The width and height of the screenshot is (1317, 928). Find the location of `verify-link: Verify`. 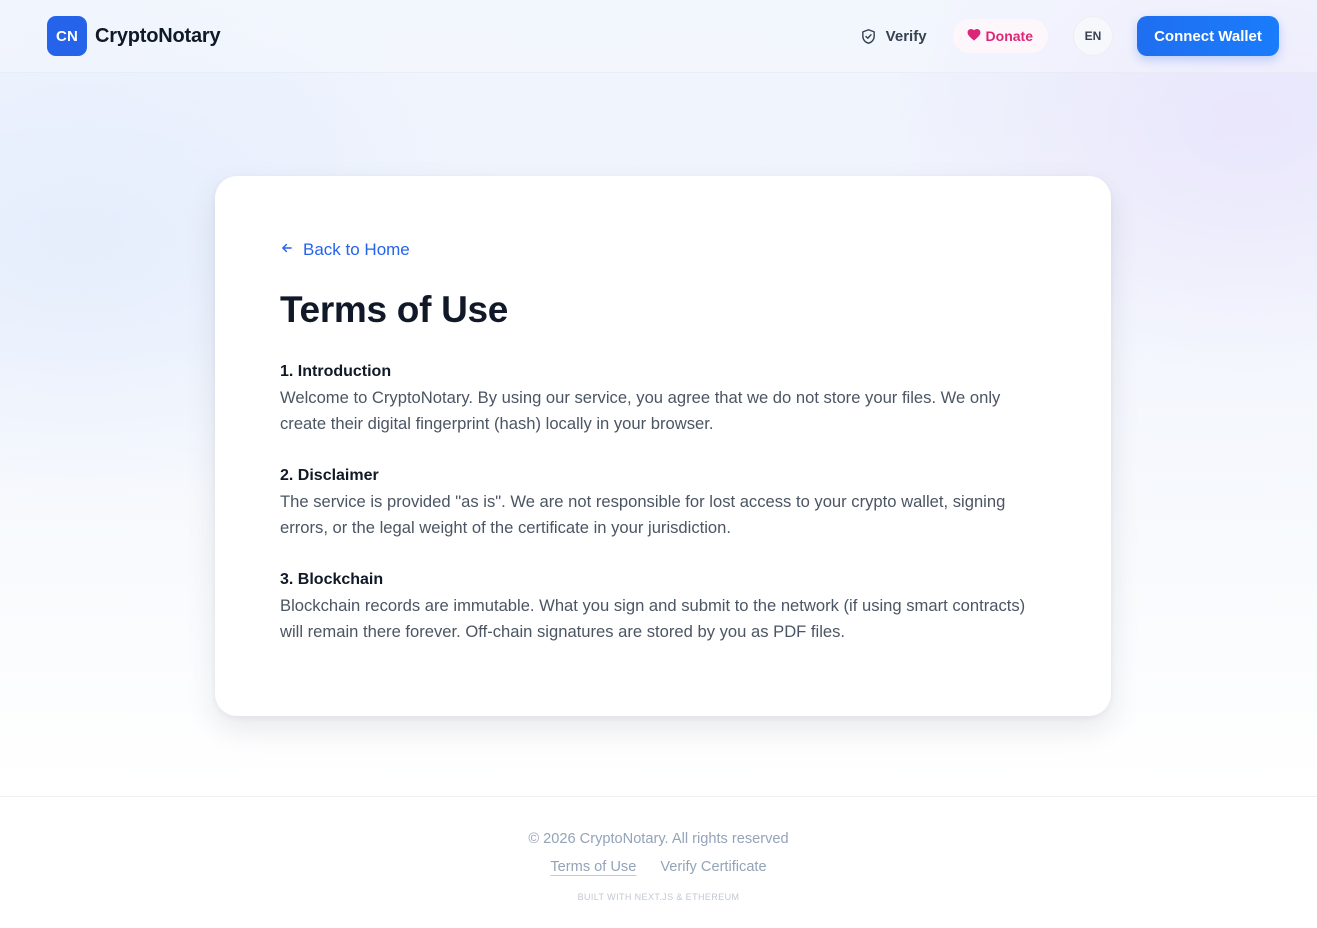

verify-link: Verify is located at coordinates (893, 36).